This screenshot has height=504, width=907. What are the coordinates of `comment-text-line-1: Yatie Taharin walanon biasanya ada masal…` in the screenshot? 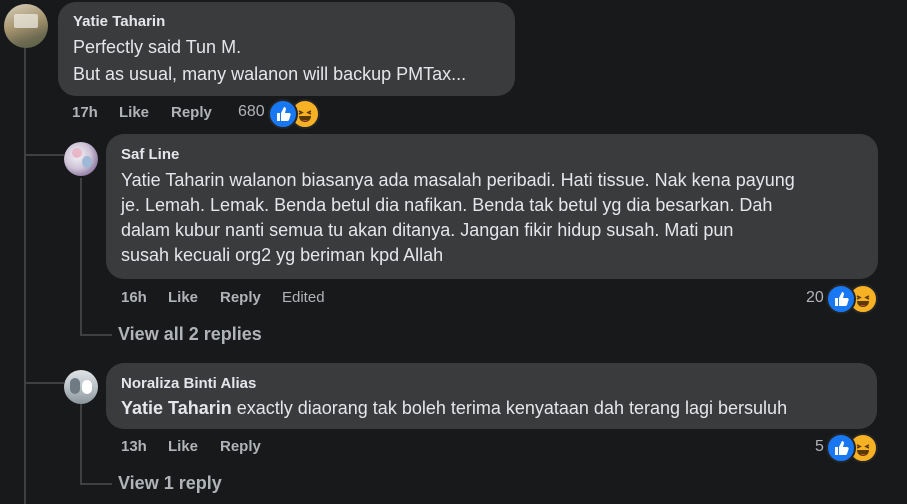 It's located at (458, 180).